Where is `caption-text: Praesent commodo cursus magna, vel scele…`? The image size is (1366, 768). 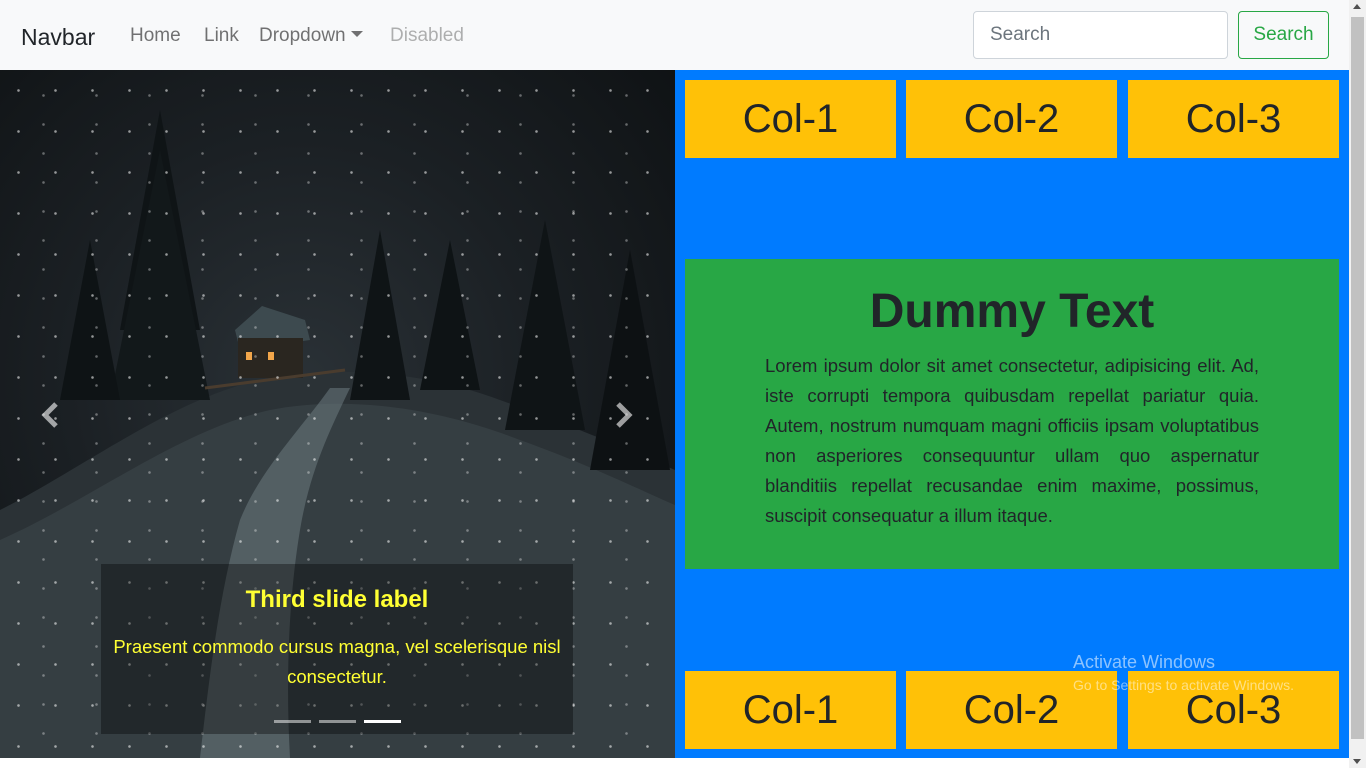
caption-text: Praesent commodo cursus magna, vel scele… is located at coordinates (337, 661).